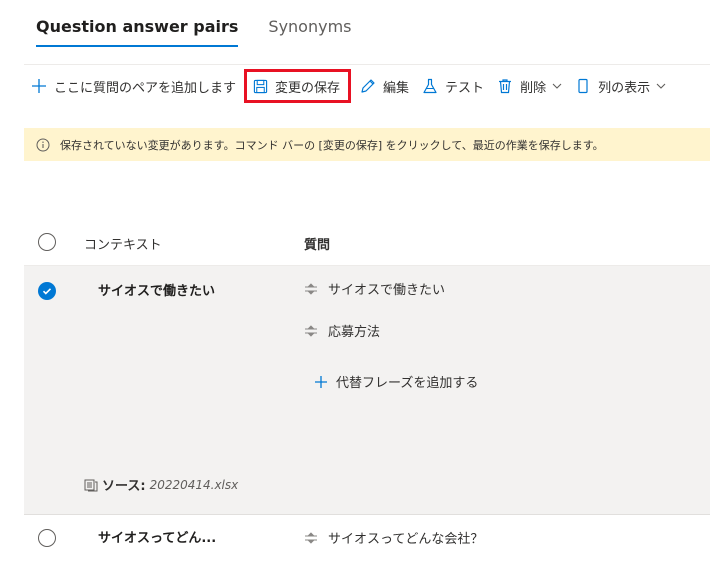  Describe the element at coordinates (260, 86) in the screenshot. I see `save-icon` at that location.